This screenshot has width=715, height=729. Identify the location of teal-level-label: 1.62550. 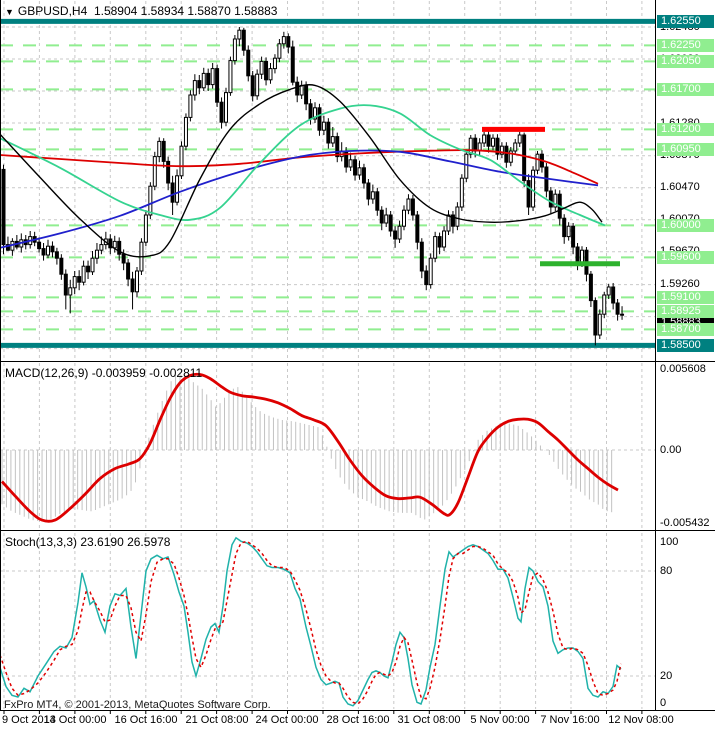
(685, 21).